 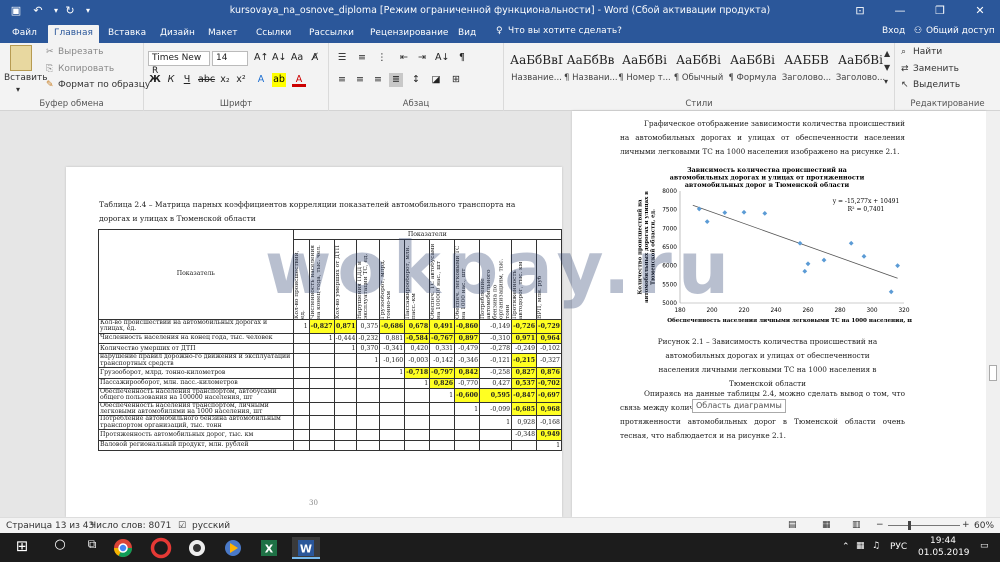 I want to click on grow-font-icon: A↑, so click(x=261, y=58).